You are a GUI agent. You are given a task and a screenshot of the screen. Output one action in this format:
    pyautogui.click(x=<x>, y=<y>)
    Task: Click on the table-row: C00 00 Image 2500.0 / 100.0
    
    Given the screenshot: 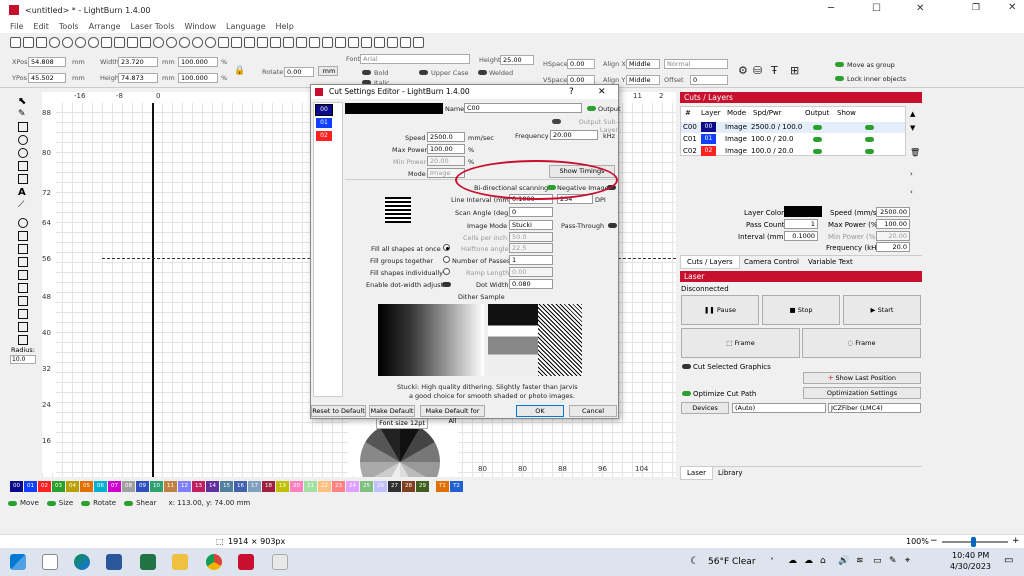 What is the action you would take?
    pyautogui.click(x=793, y=127)
    